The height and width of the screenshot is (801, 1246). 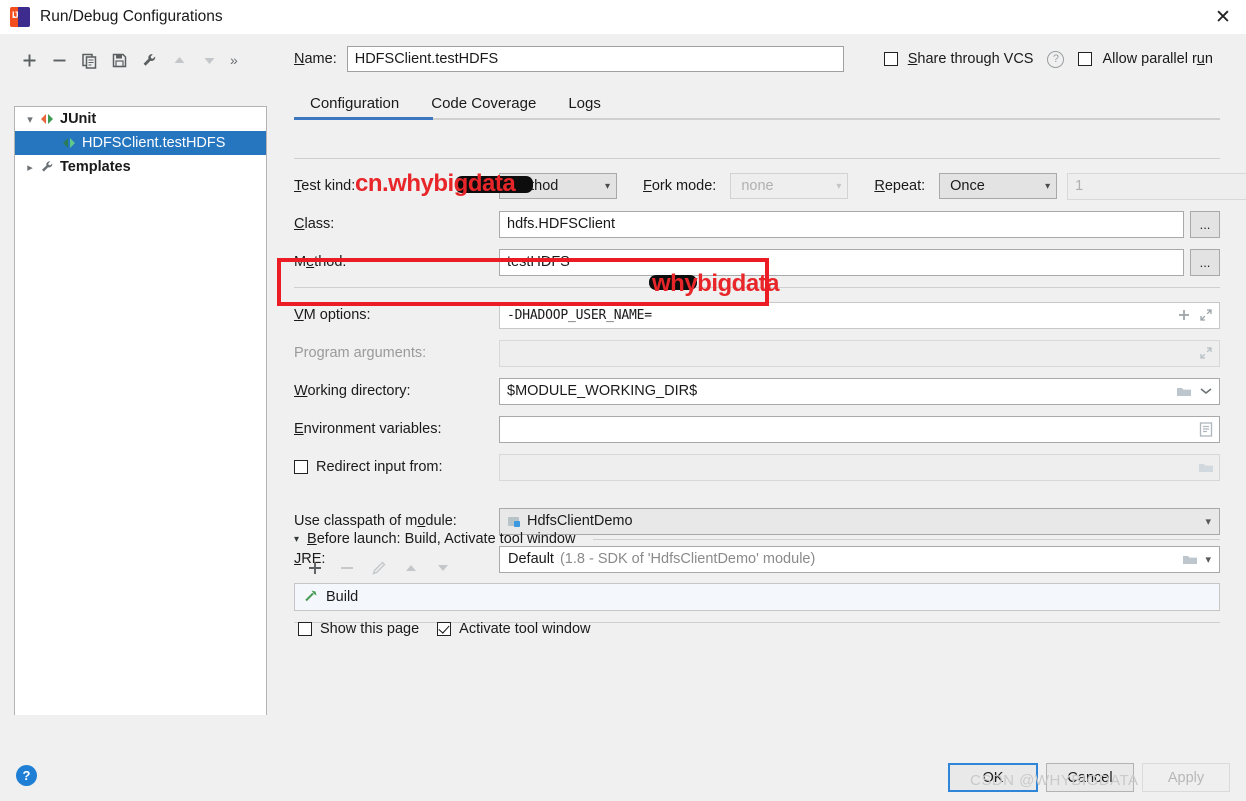 I want to click on redirect-input-label: Redirect input from:, so click(x=379, y=467).